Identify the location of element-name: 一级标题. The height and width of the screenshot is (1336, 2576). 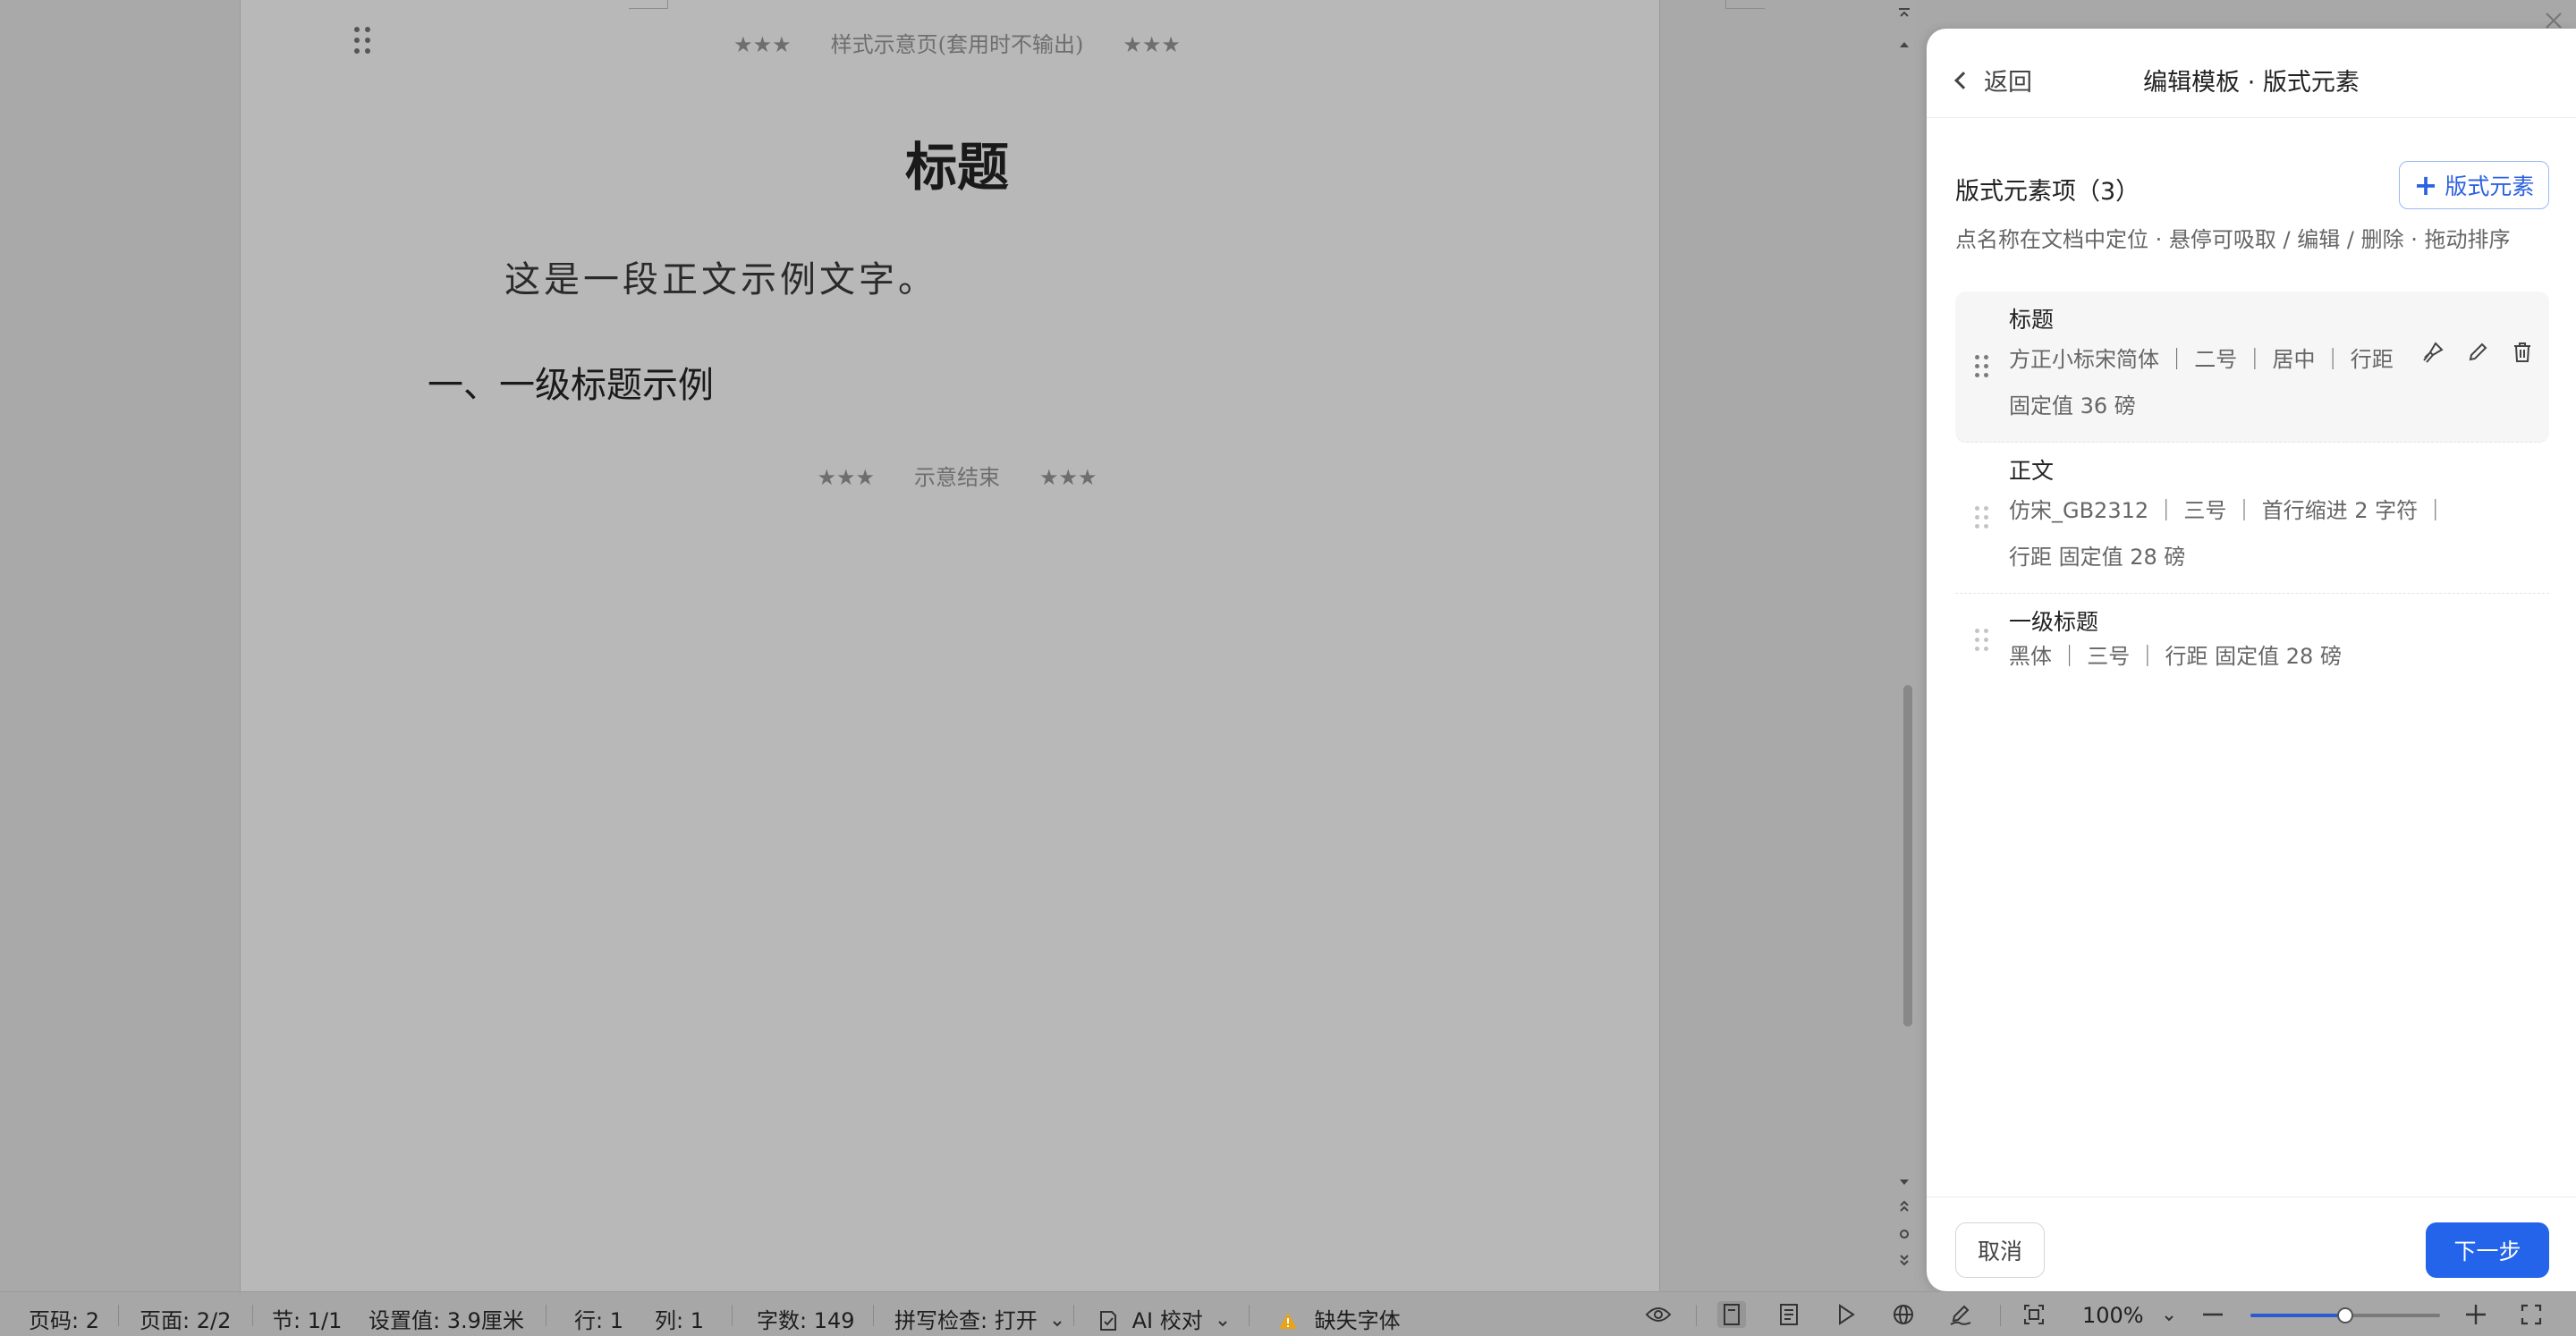
(2273, 622).